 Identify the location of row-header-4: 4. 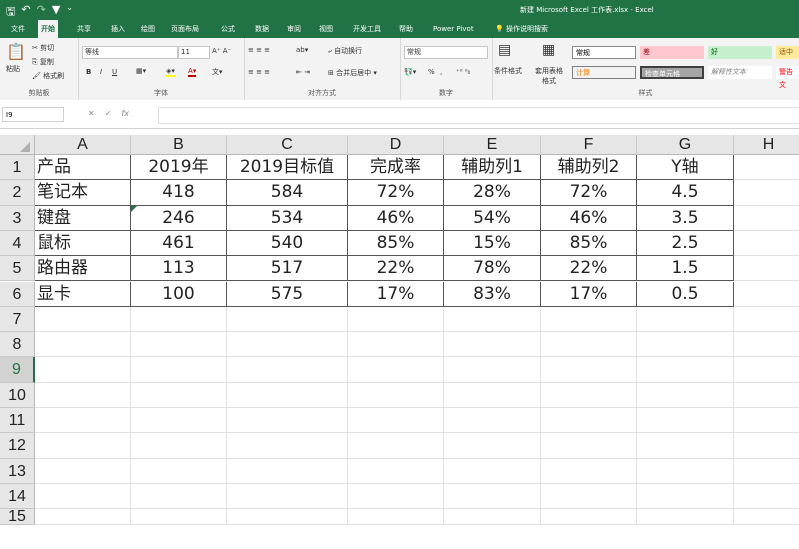
(17, 243).